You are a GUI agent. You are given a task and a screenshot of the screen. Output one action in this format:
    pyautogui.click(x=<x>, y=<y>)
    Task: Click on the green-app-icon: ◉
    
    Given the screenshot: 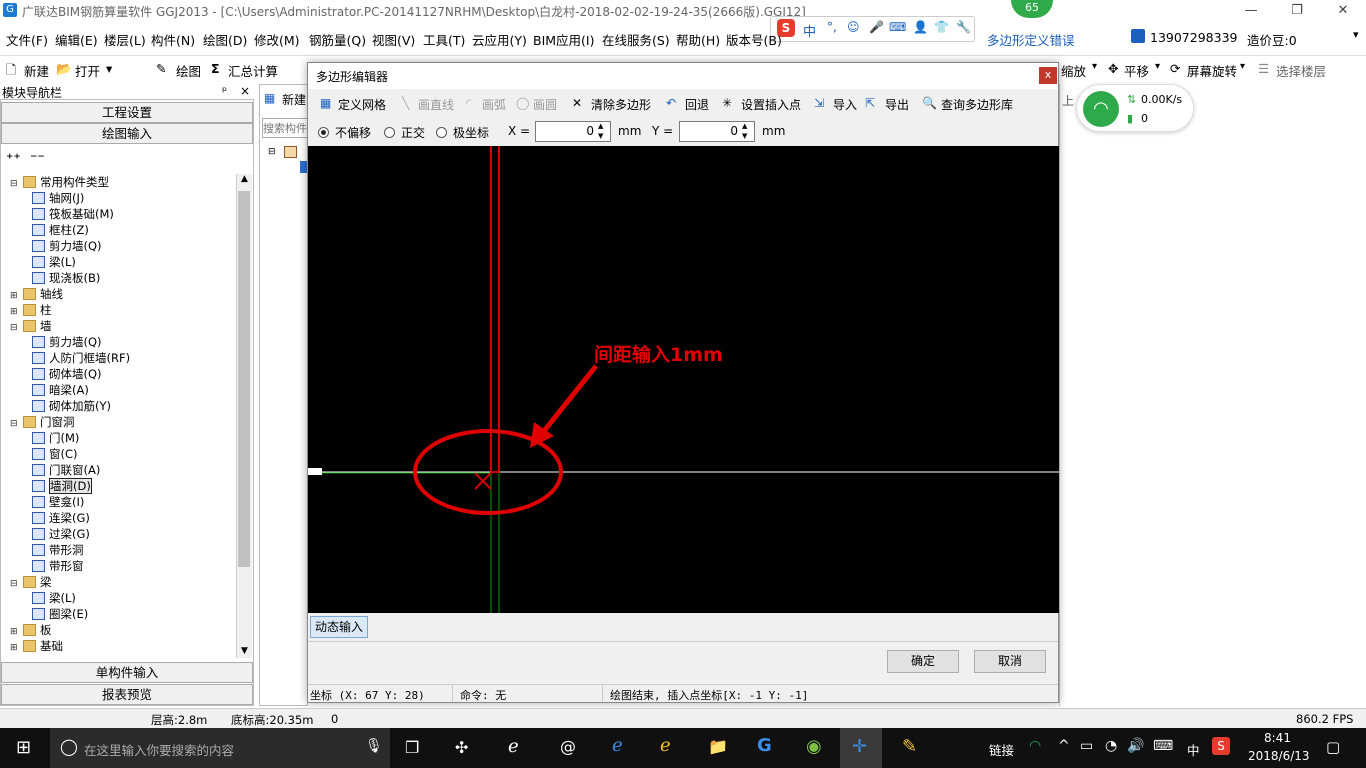 What is the action you would take?
    pyautogui.click(x=814, y=746)
    